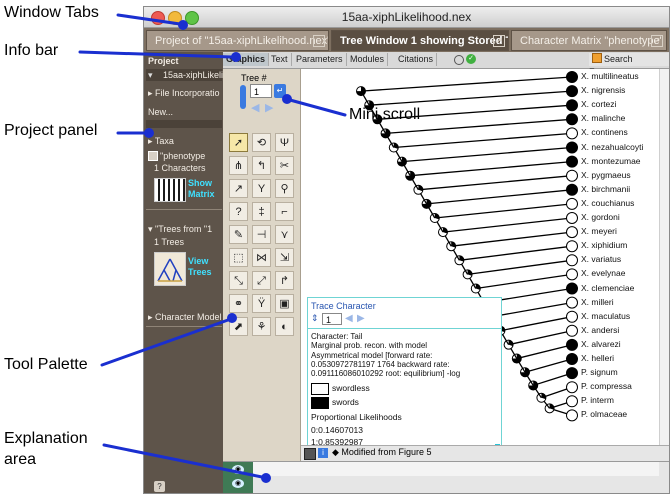 This screenshot has height=494, width=672. What do you see at coordinates (238, 280) in the screenshot?
I see `move-tool-icon: ⤡` at bounding box center [238, 280].